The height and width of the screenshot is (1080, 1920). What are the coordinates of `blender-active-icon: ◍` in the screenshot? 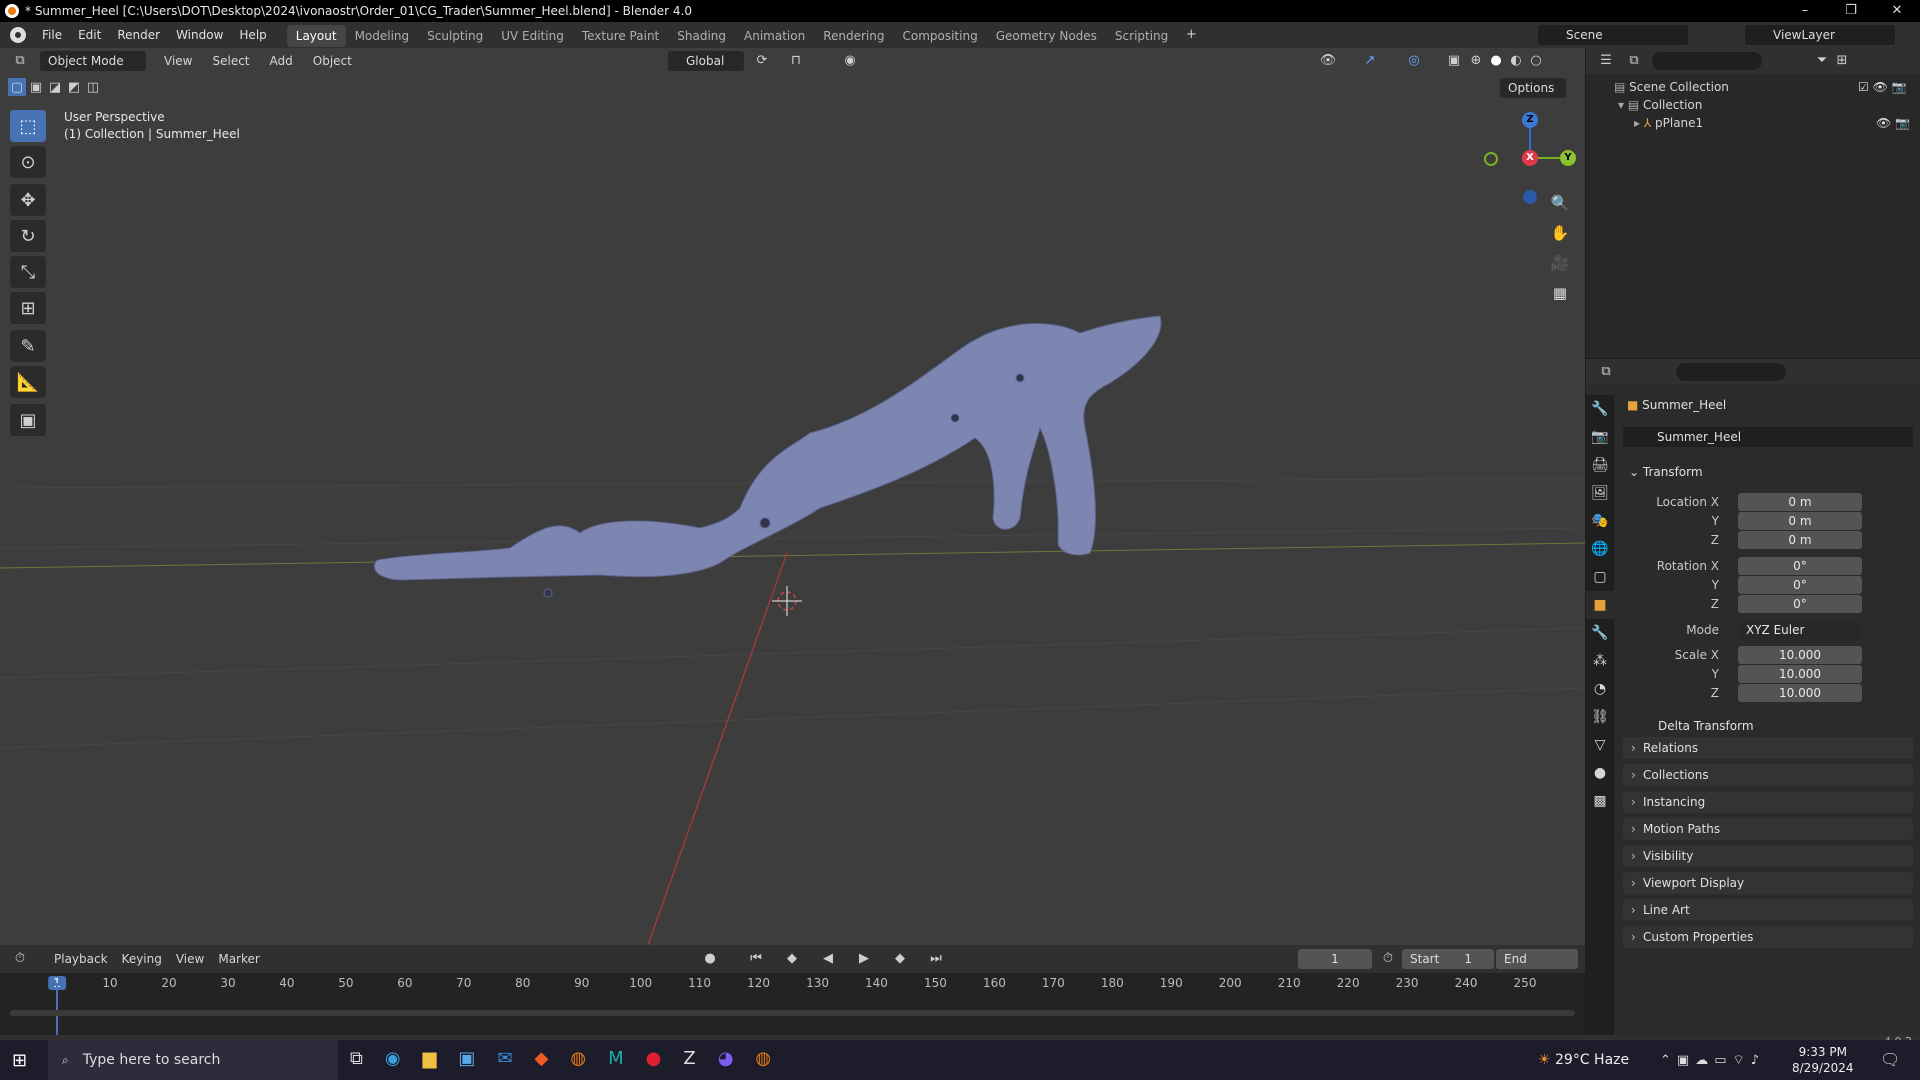 It's located at (763, 1058).